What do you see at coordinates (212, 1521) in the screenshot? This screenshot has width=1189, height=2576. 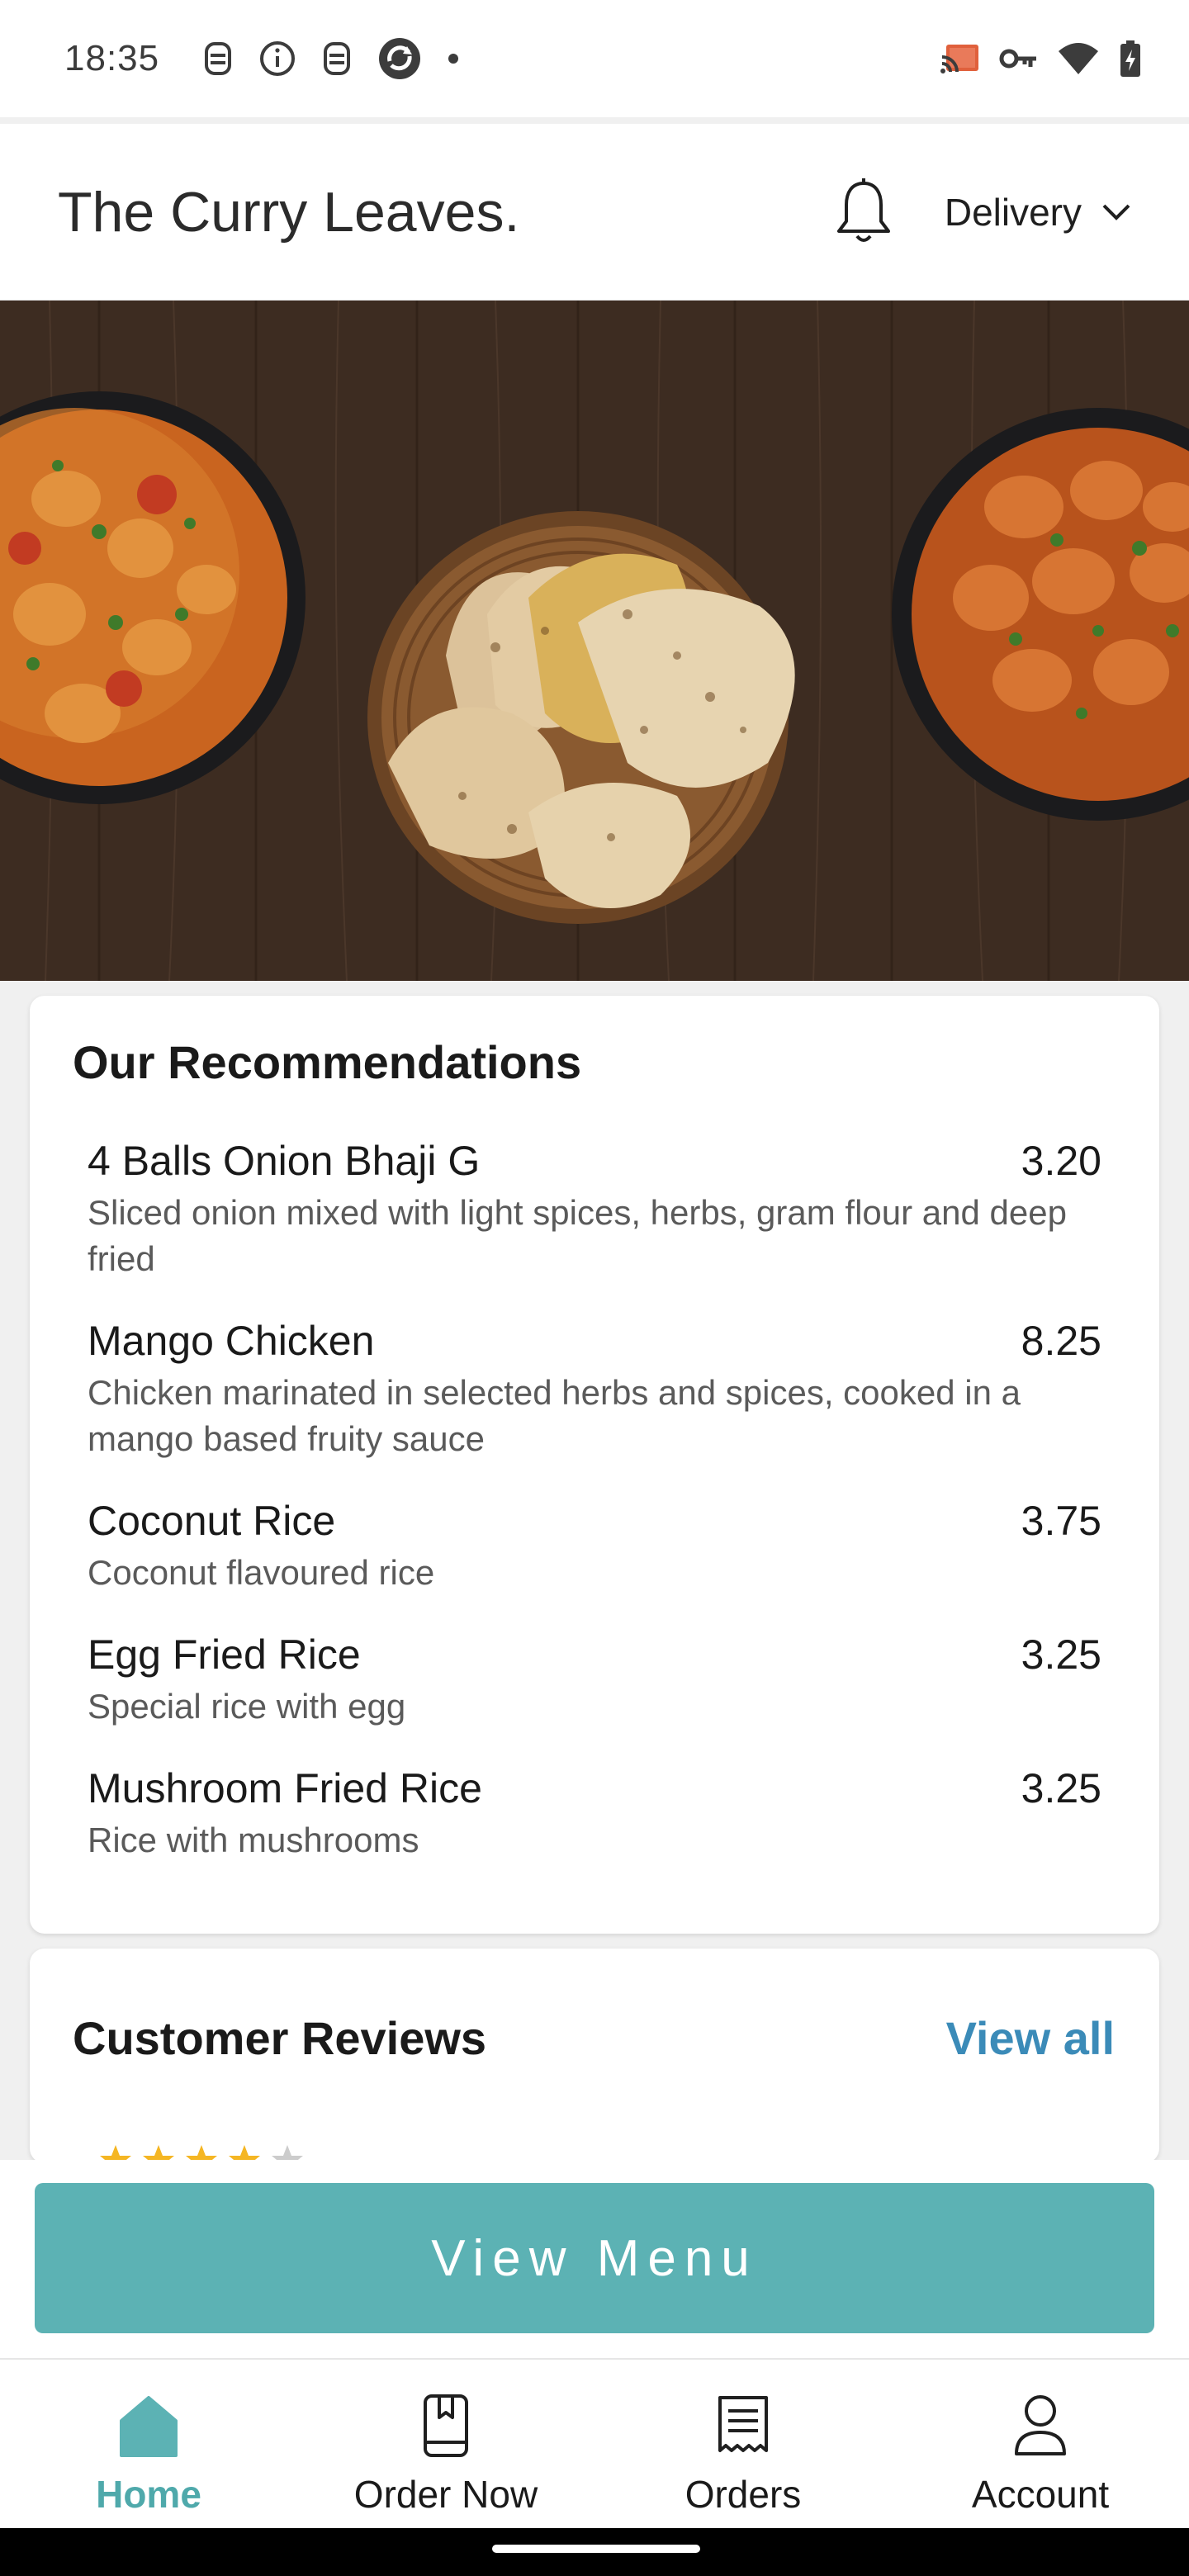 I see `item-name: Coconut Rice` at bounding box center [212, 1521].